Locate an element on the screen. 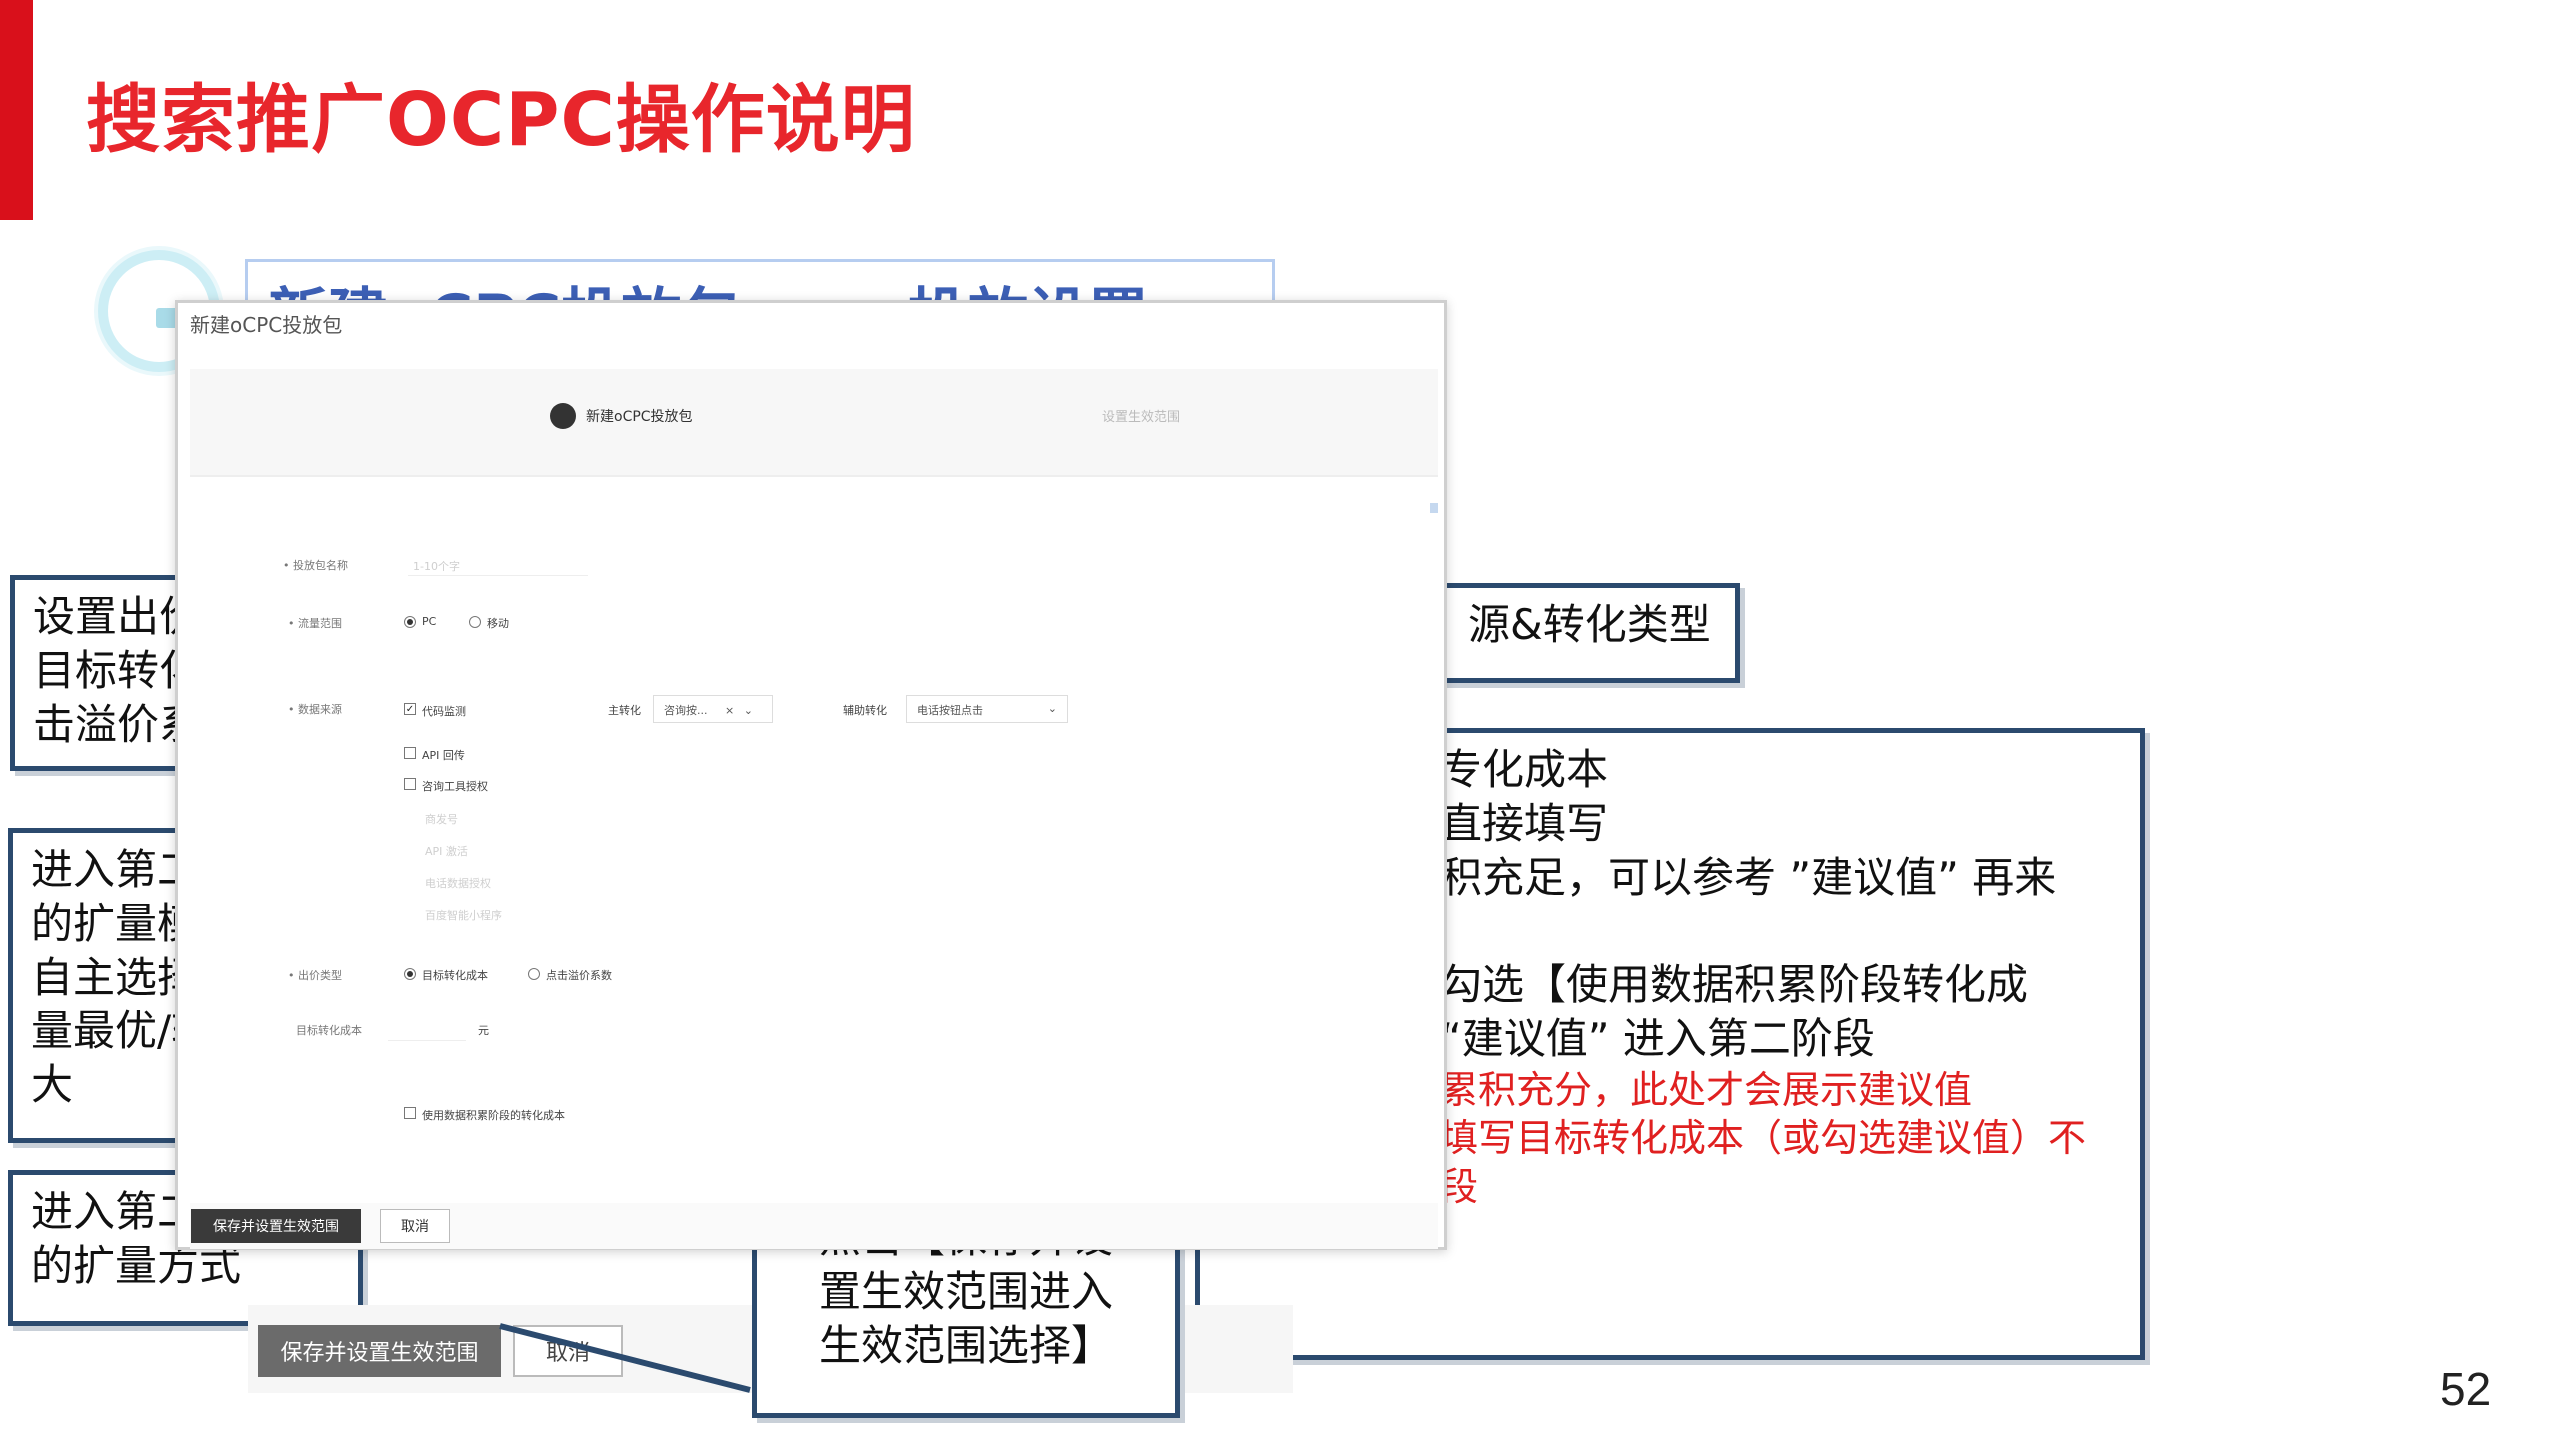 Image resolution: width=2560 pixels, height=1440 pixels. title-accent-bar is located at coordinates (16, 110).